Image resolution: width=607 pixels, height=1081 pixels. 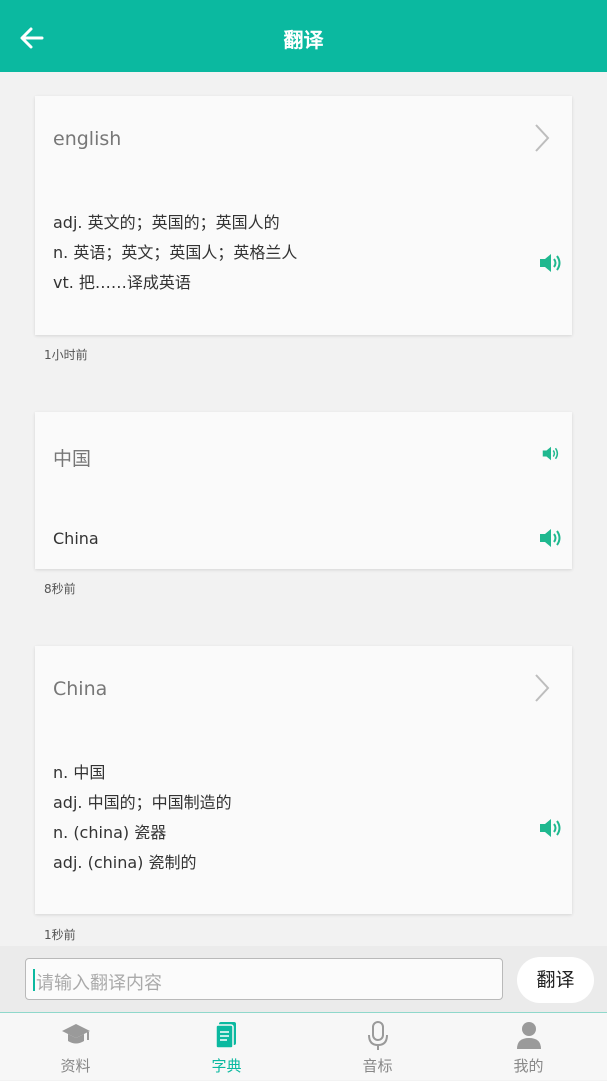 What do you see at coordinates (72, 459) in the screenshot?
I see `source-text: 中国` at bounding box center [72, 459].